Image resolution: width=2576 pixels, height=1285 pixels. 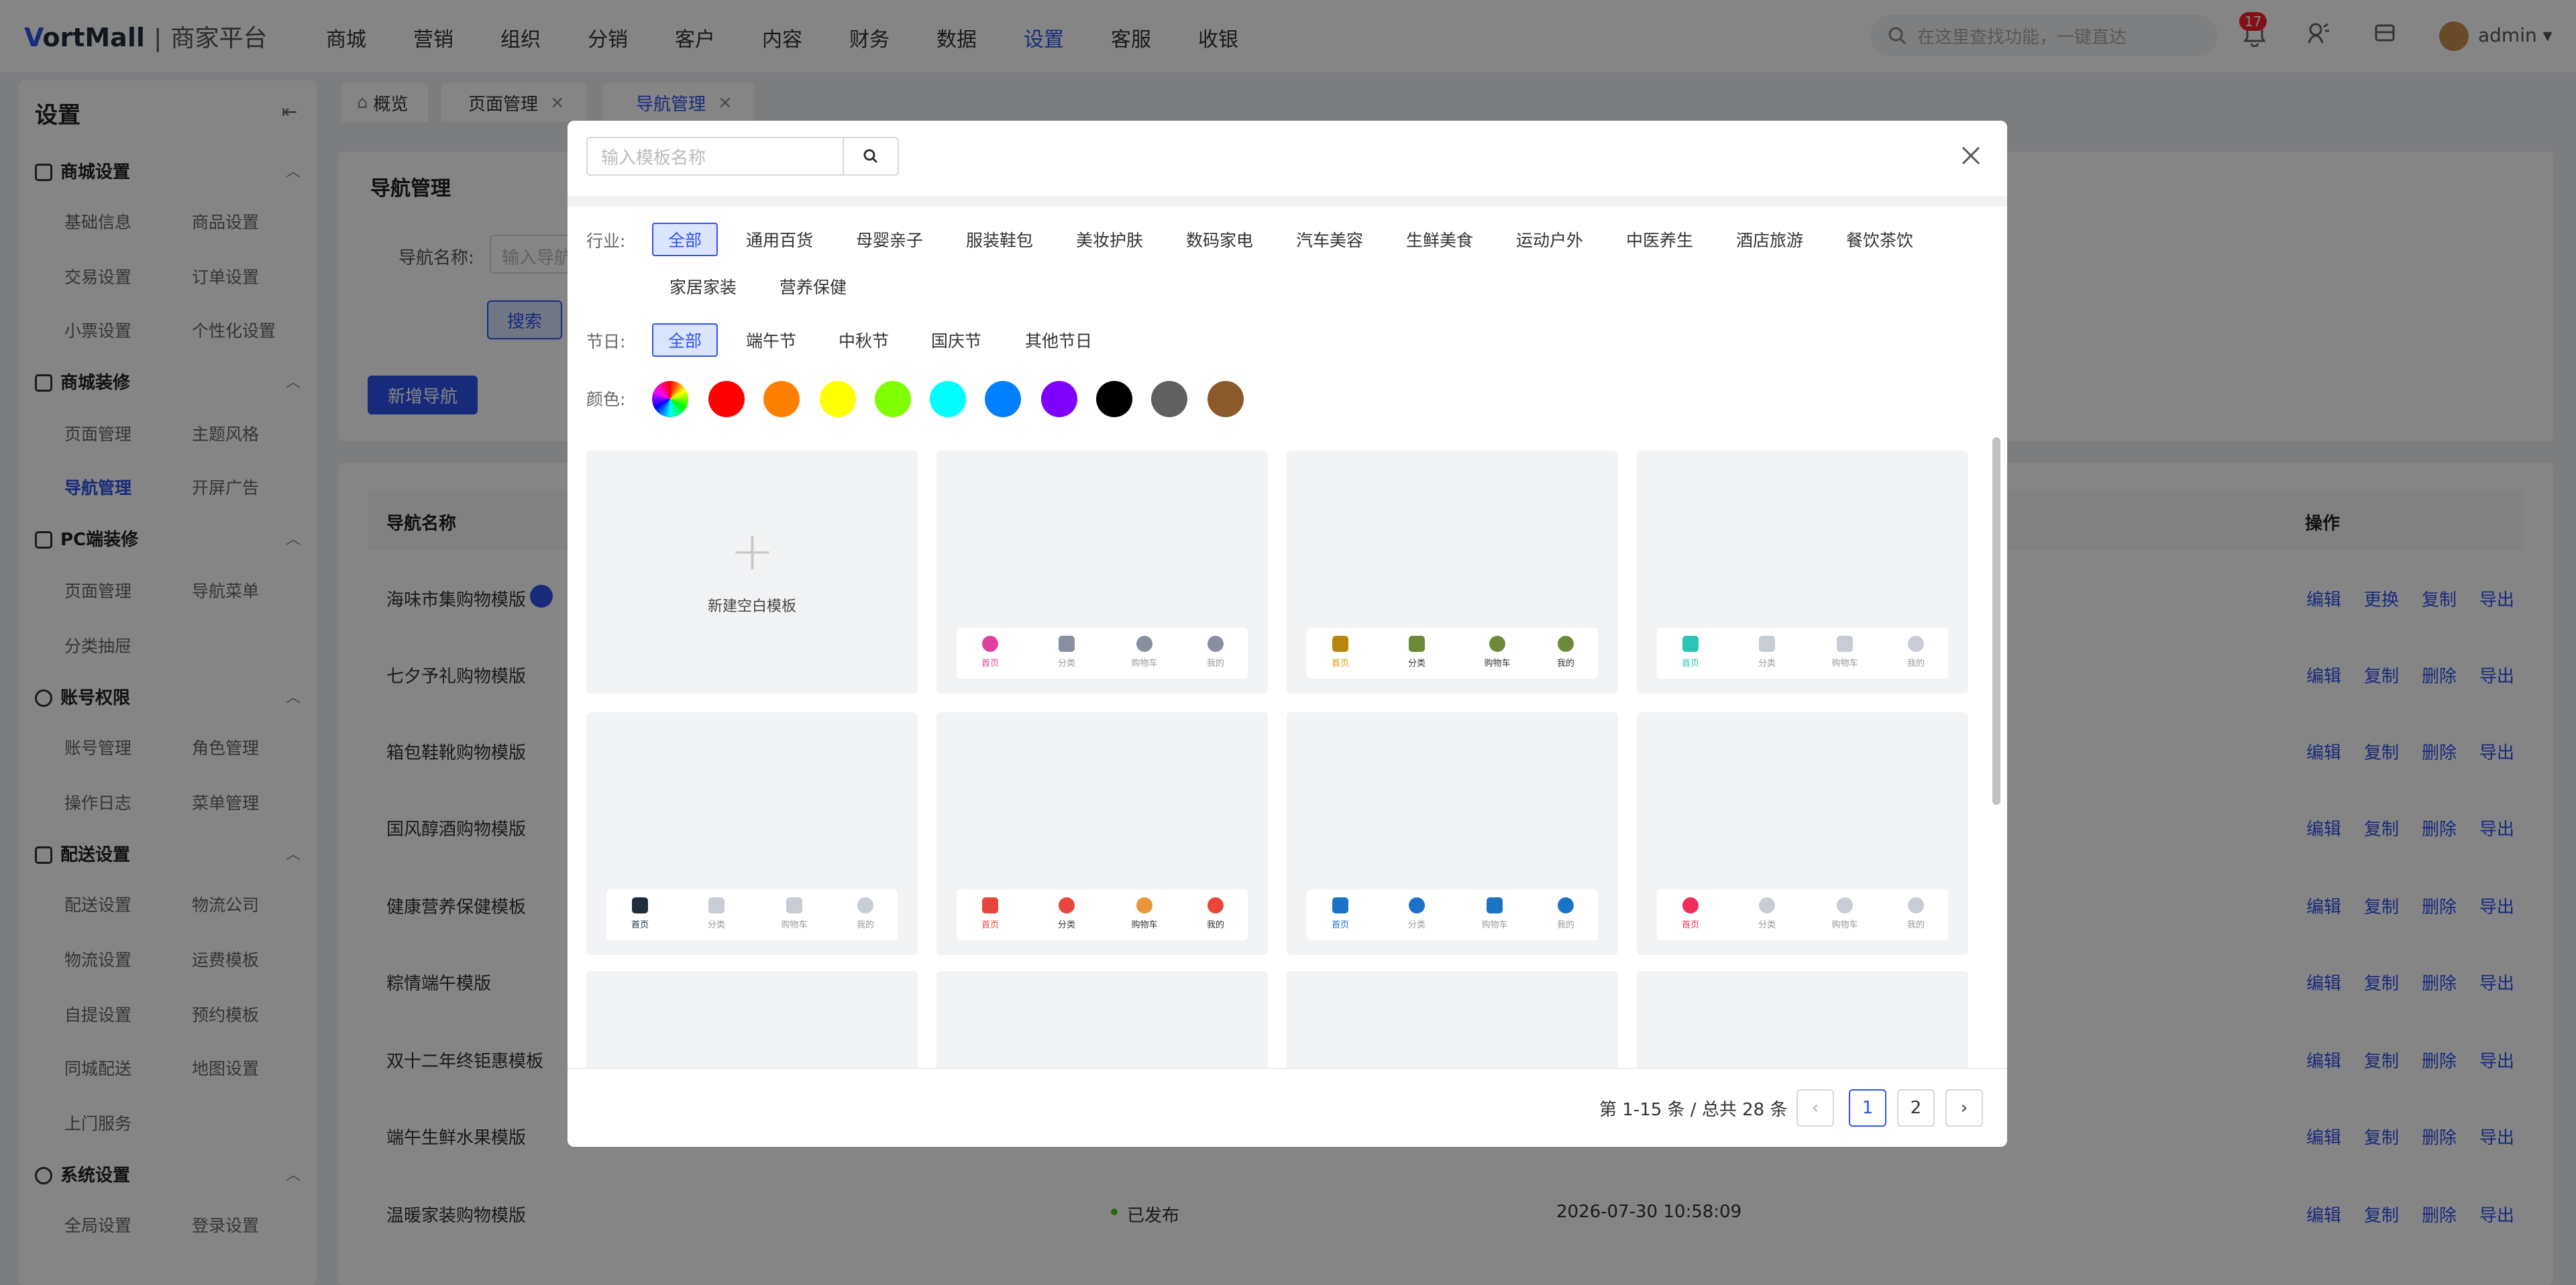 What do you see at coordinates (1693, 1110) in the screenshot?
I see `pagination-total: 第 1-15 条 / 总共 28 条` at bounding box center [1693, 1110].